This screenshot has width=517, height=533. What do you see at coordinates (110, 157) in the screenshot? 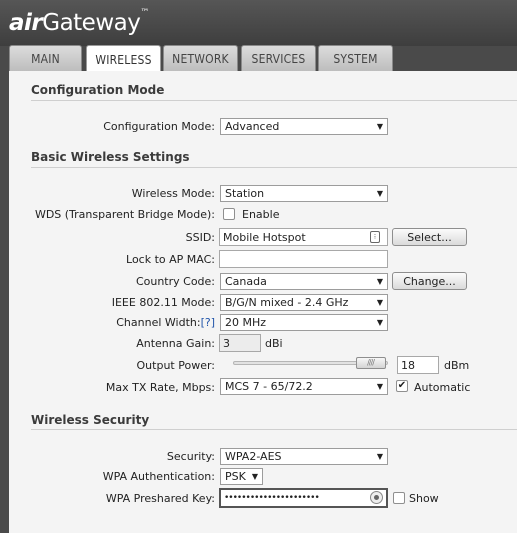
I see `section-title-basic-wireless: Basic Wireless Settings` at bounding box center [110, 157].